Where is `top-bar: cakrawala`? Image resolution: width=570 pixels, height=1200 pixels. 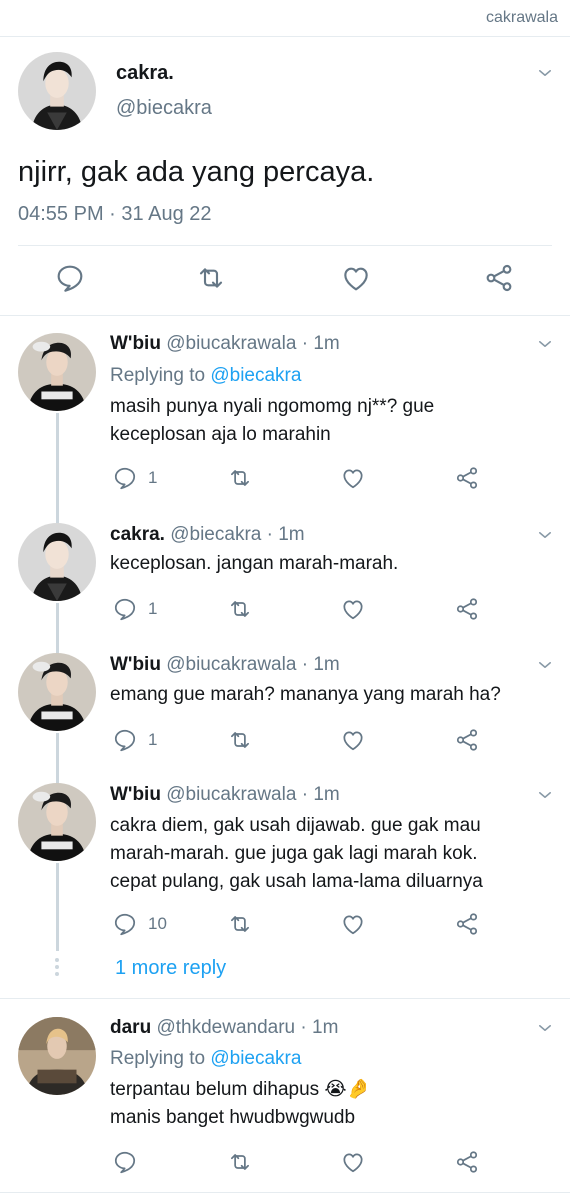
top-bar: cakrawala is located at coordinates (285, 18).